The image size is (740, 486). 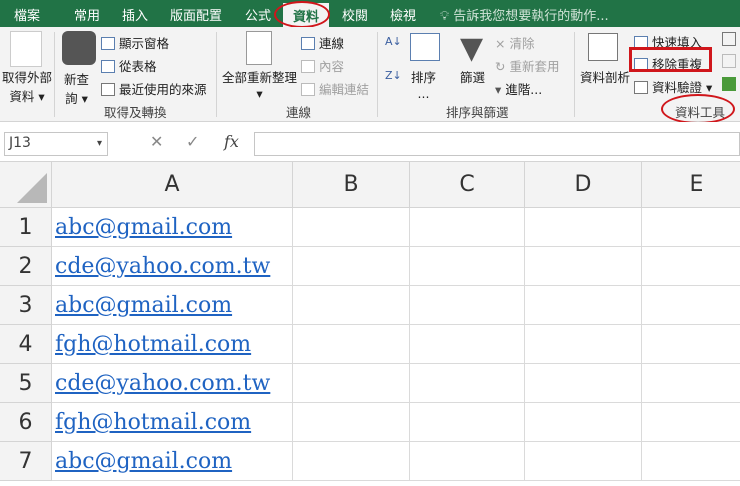 I want to click on column-header-d: D, so click(x=583, y=185).